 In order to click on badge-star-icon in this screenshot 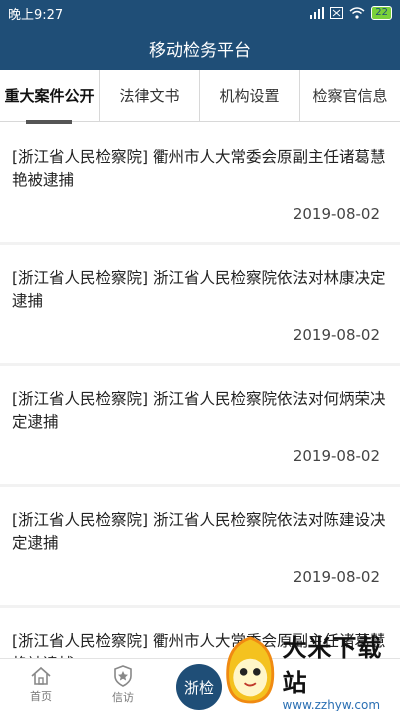, I will do `click(123, 676)`.